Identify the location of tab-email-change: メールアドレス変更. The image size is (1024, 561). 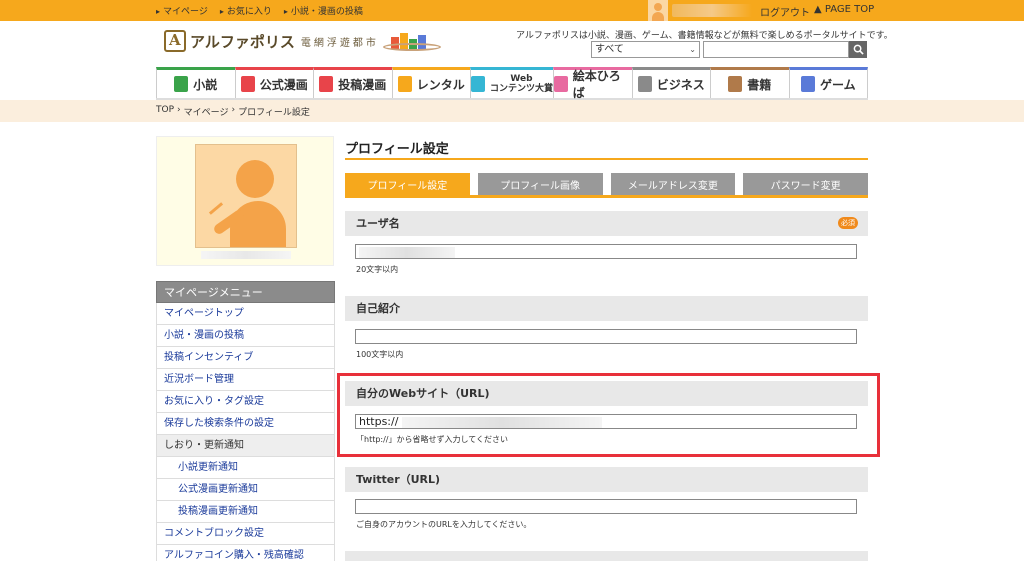
(673, 184).